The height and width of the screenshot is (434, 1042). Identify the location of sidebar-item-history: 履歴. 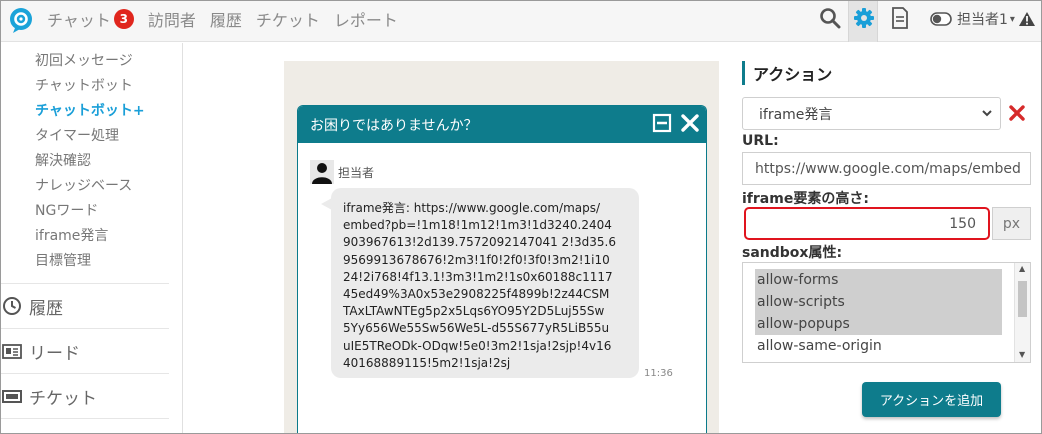
(32, 306).